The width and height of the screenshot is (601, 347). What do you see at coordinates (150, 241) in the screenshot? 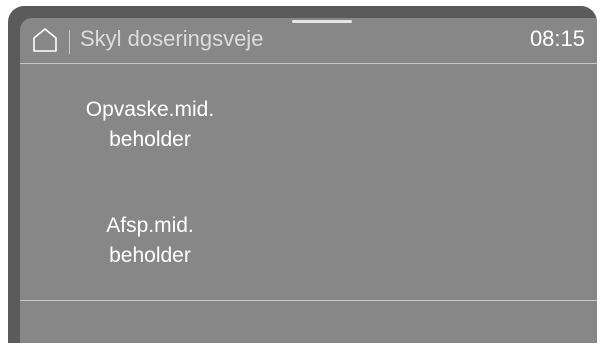
I see `option-rinse-aid-container: Afsp.mid. beholder` at bounding box center [150, 241].